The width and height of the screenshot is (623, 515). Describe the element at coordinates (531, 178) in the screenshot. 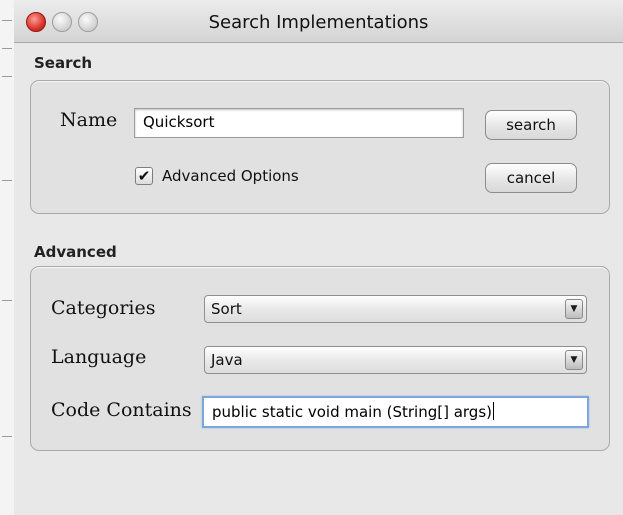

I see `cancel-button: cancel` at that location.